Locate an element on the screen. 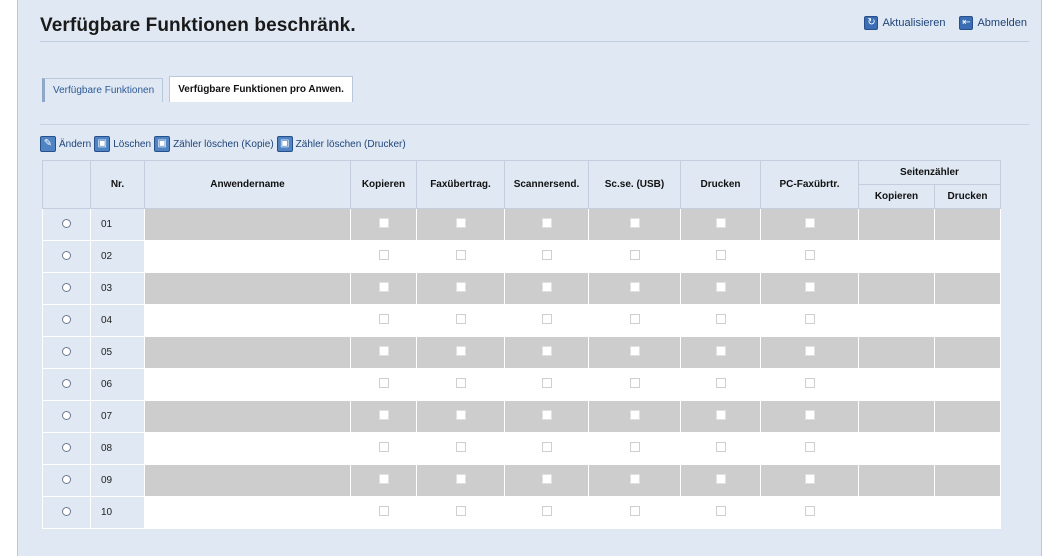  logout-button: ⇤ Abmelden is located at coordinates (993, 23).